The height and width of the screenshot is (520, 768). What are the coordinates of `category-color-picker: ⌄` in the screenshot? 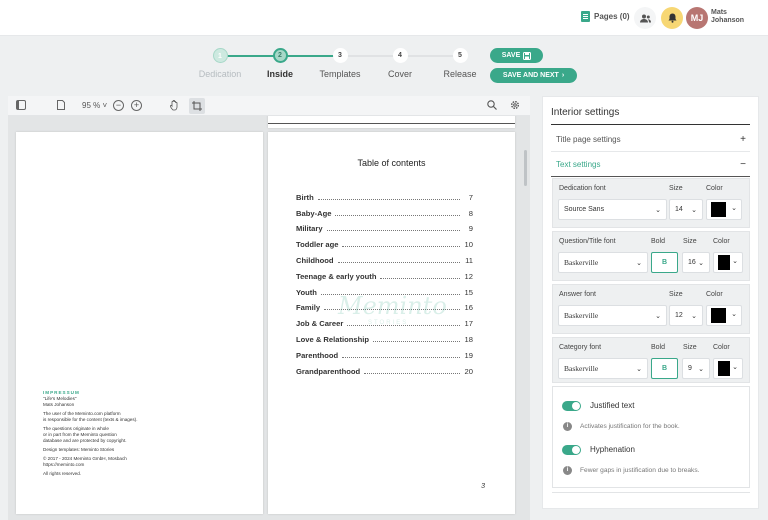 It's located at (728, 368).